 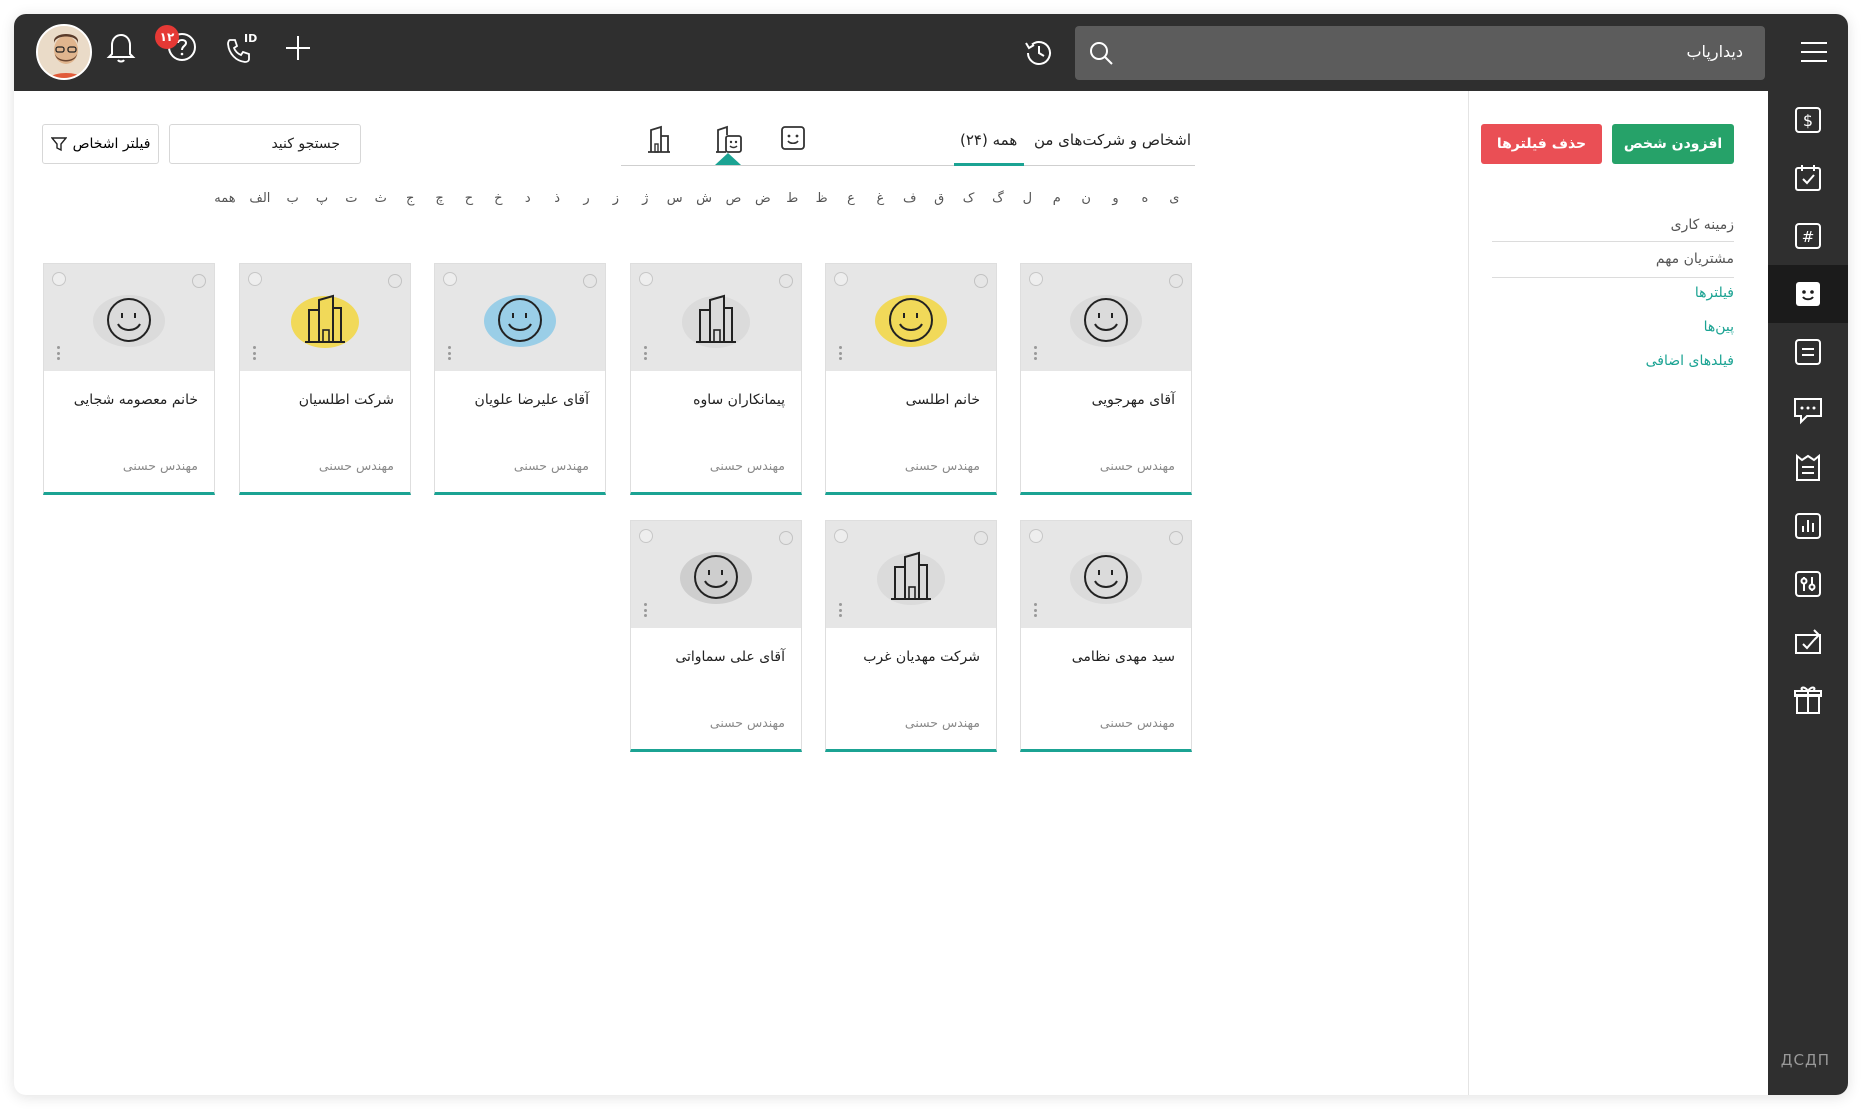 What do you see at coordinates (1719, 327) in the screenshot?
I see `side-link-pins: پین‌ها` at bounding box center [1719, 327].